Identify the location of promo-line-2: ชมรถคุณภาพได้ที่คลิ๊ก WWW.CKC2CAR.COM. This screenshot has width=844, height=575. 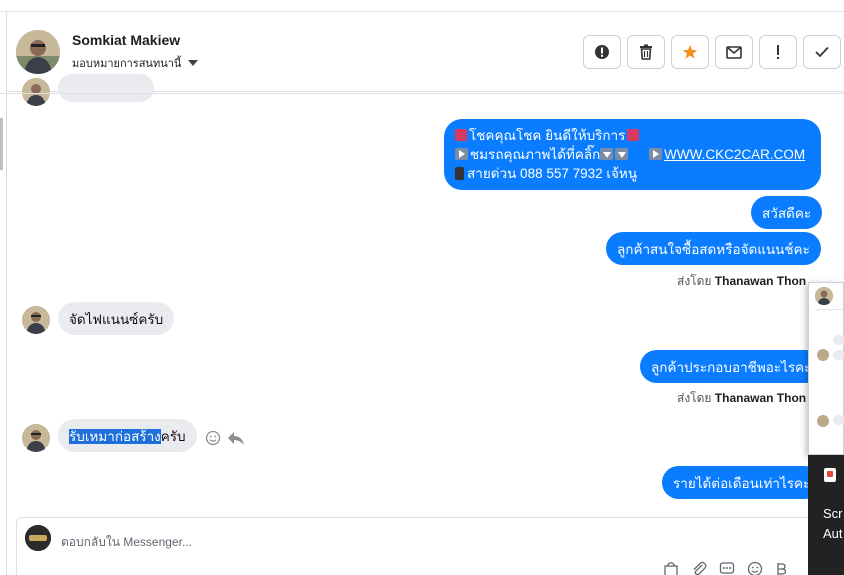
(632, 154).